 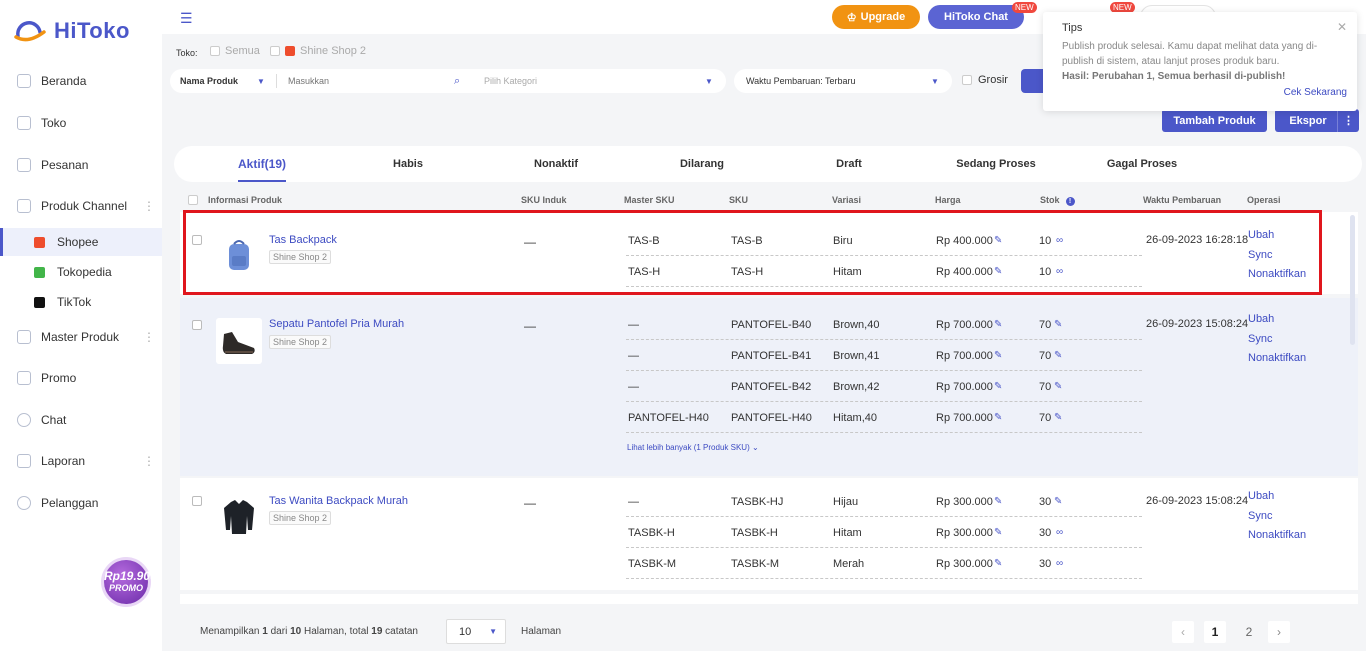 What do you see at coordinates (81, 242) in the screenshot?
I see `sidebar-item-shopee: Shopee` at bounding box center [81, 242].